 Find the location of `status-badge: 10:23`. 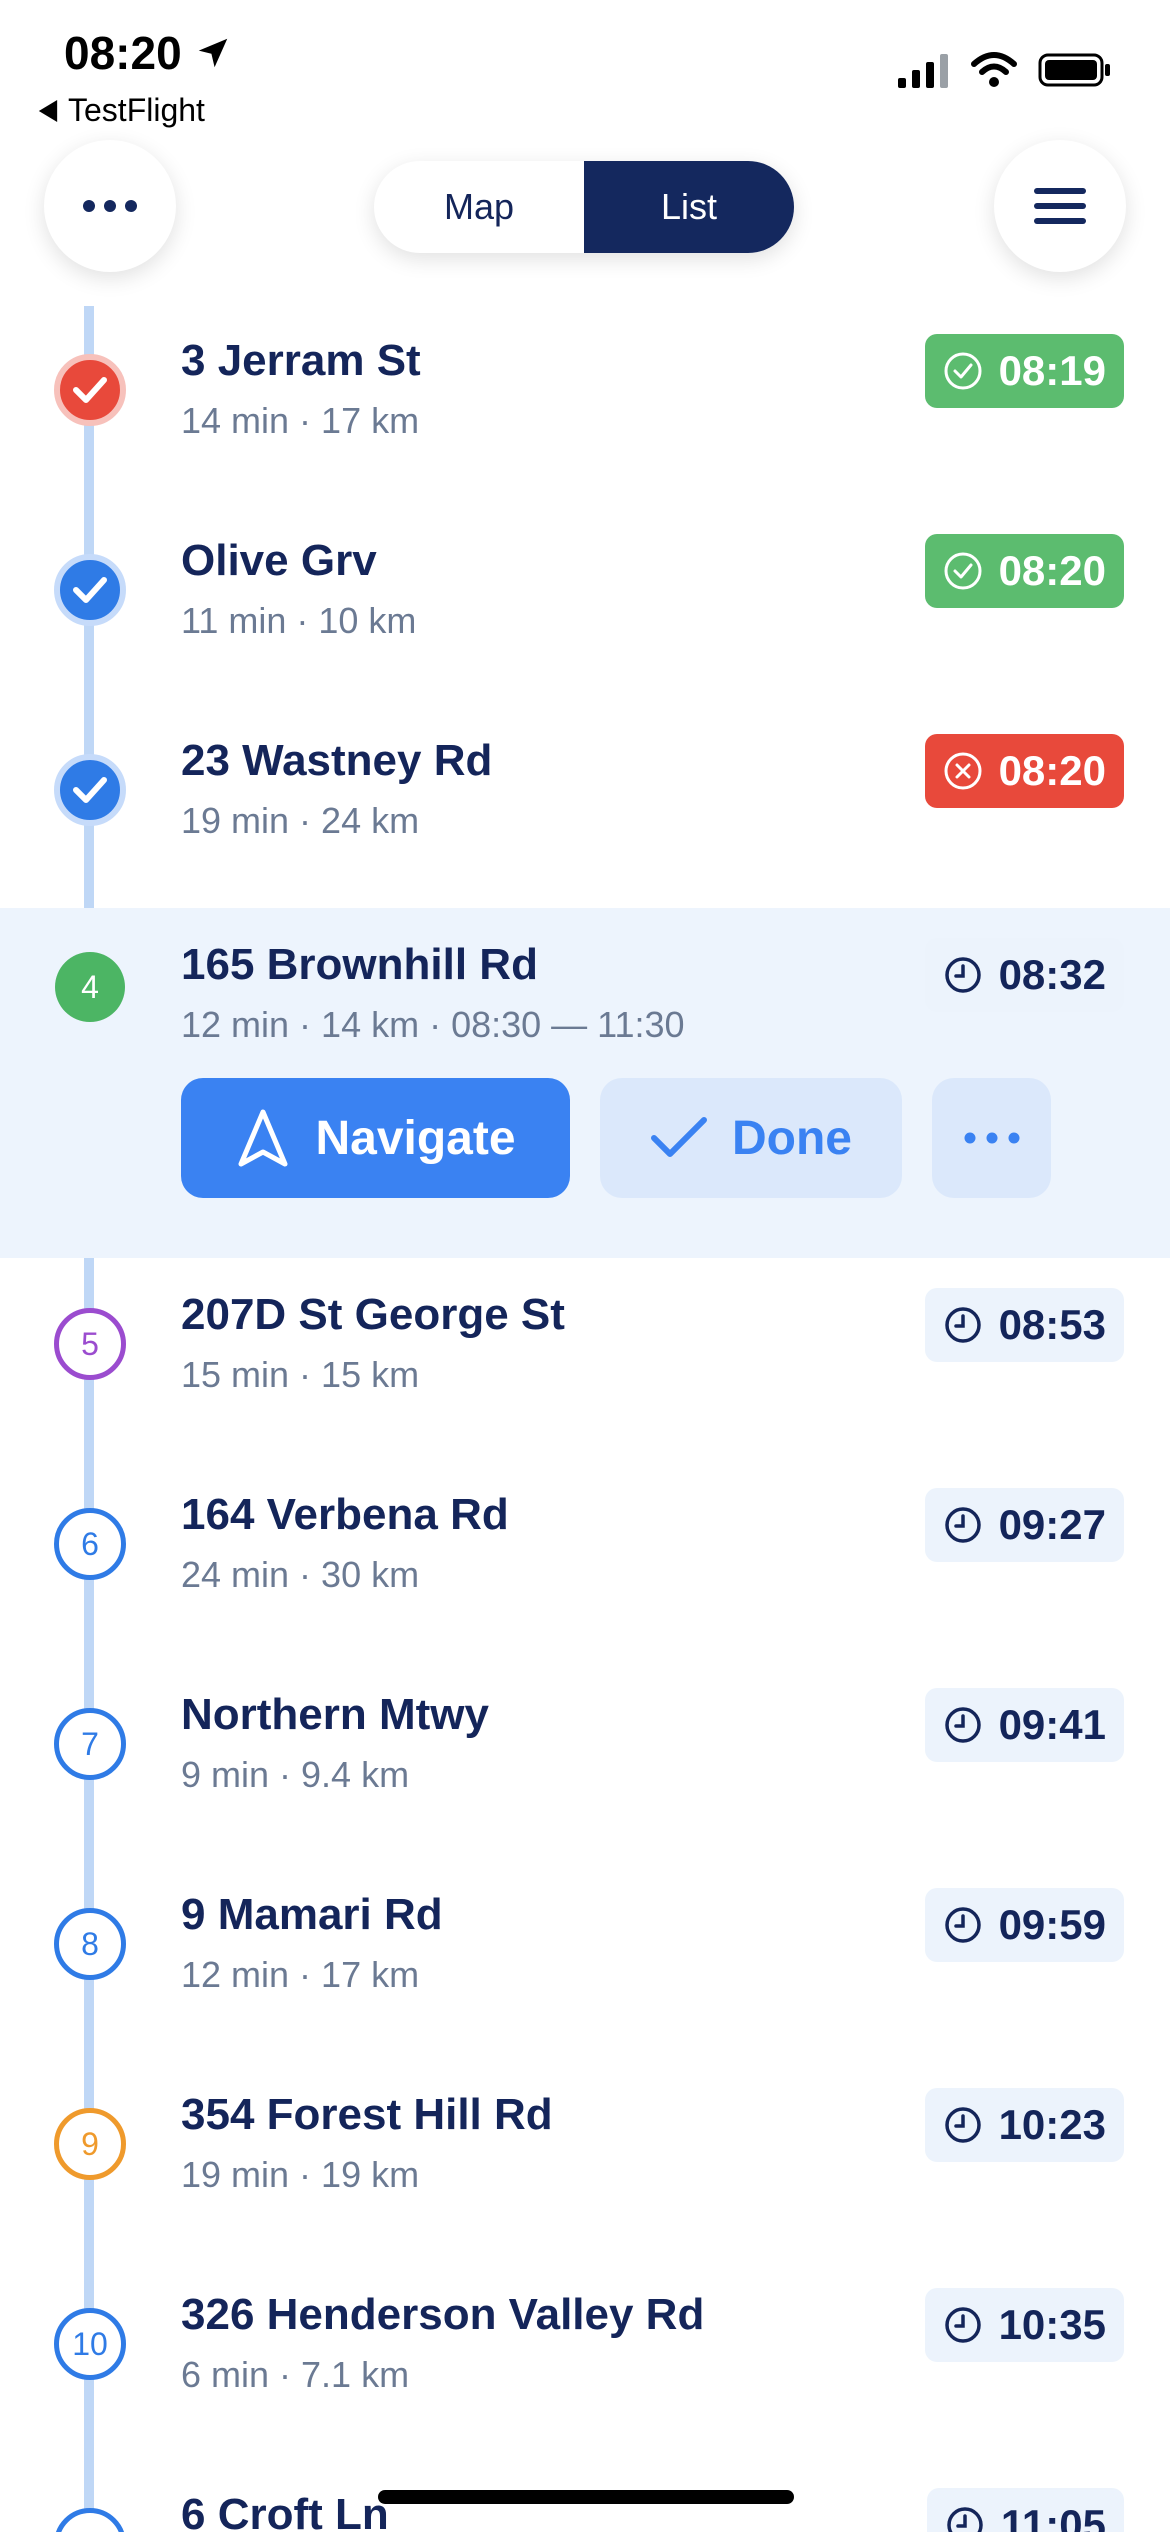

status-badge: 10:23 is located at coordinates (1024, 2125).